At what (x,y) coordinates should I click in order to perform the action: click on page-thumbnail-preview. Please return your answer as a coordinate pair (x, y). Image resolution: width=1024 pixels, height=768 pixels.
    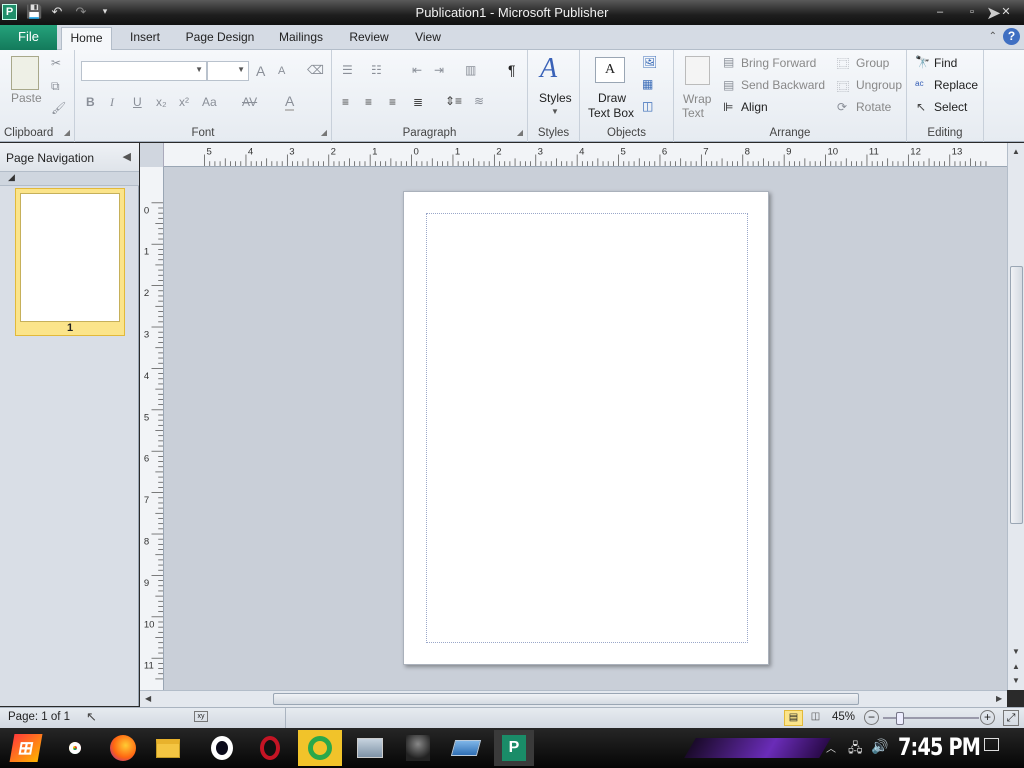
    Looking at the image, I should click on (70, 257).